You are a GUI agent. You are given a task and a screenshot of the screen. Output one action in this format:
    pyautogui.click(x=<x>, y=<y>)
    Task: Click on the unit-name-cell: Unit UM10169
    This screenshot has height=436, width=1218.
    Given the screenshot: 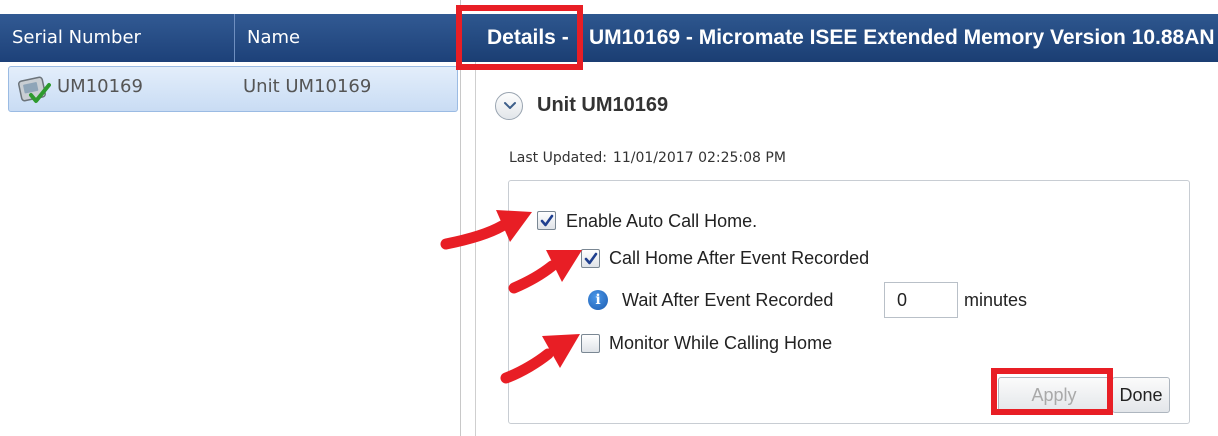 What is the action you would take?
    pyautogui.click(x=307, y=86)
    